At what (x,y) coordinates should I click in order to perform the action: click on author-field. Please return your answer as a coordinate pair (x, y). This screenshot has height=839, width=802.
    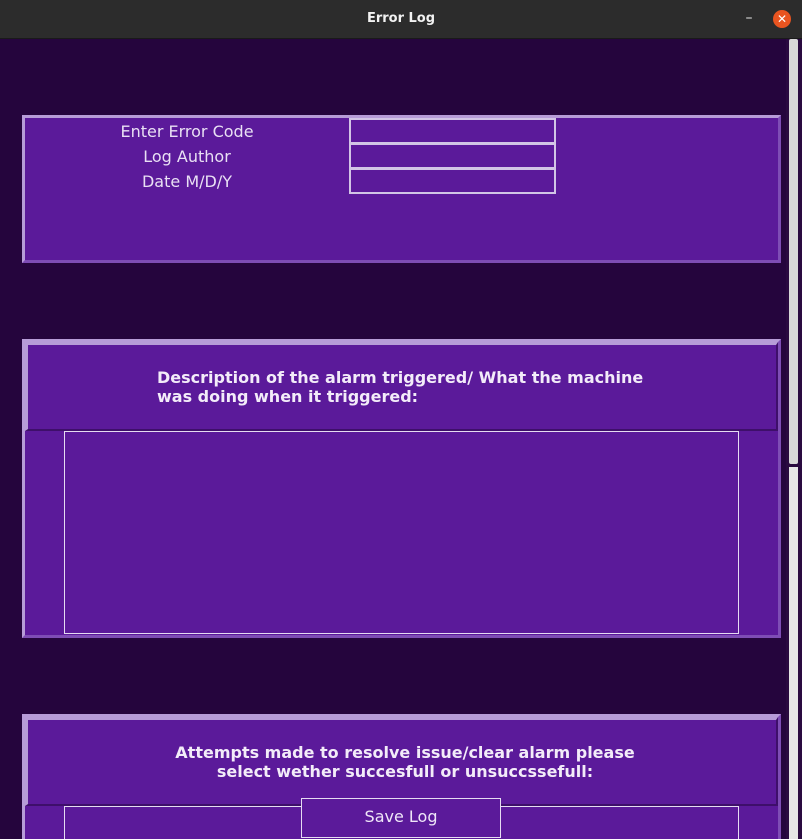
    Looking at the image, I should click on (452, 156).